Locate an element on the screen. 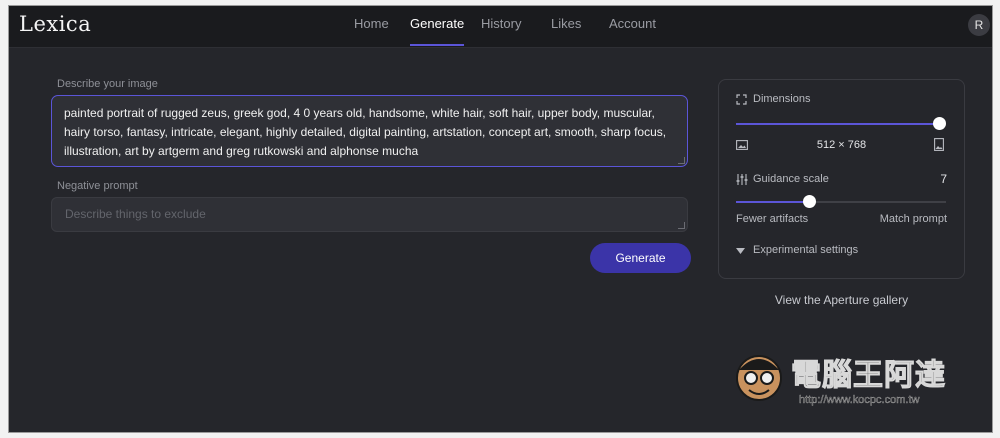 The width and height of the screenshot is (1000, 438). mascot-logo-icon is located at coordinates (759, 378).